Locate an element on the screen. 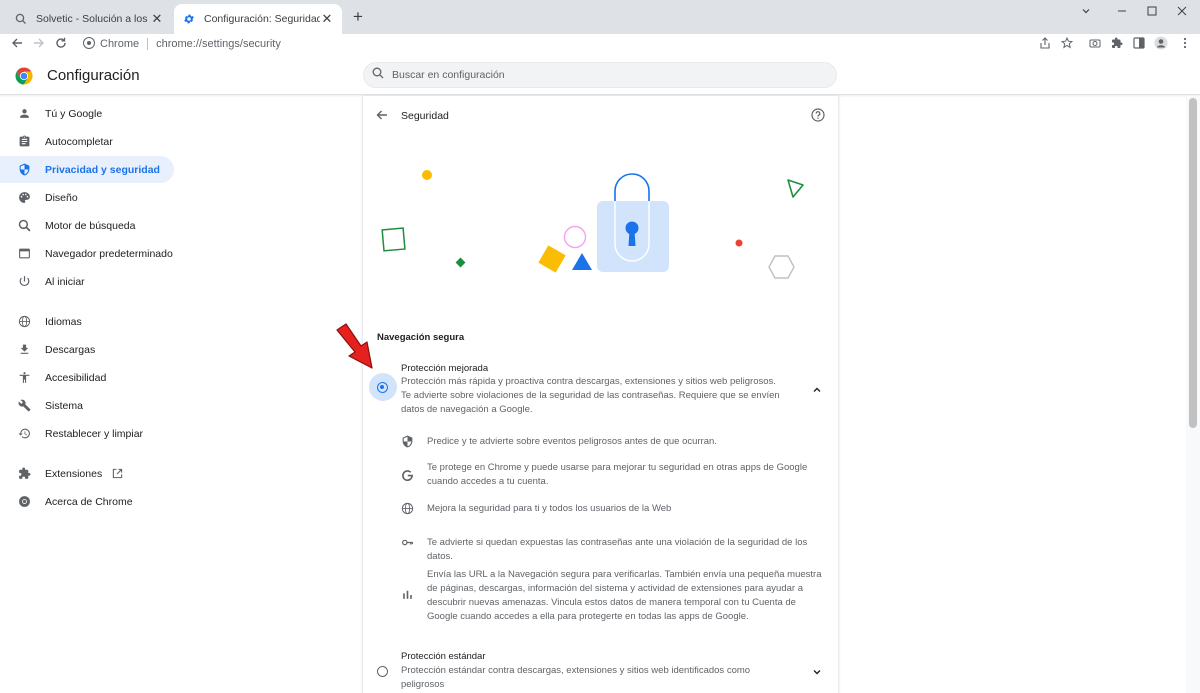 This screenshot has height=693, width=1200. google-g-icon is located at coordinates (408, 476).